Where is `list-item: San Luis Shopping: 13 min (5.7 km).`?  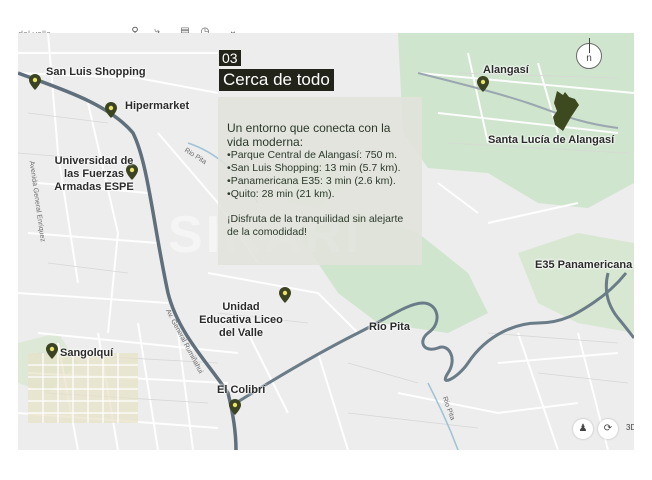
list-item: San Luis Shopping: 13 min (5.7 km). is located at coordinates (320, 168).